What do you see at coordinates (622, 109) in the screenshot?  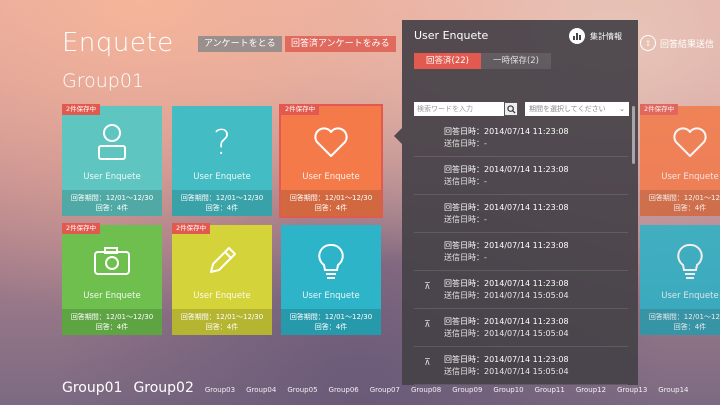 I see `chevron-down-icon: ⌄` at bounding box center [622, 109].